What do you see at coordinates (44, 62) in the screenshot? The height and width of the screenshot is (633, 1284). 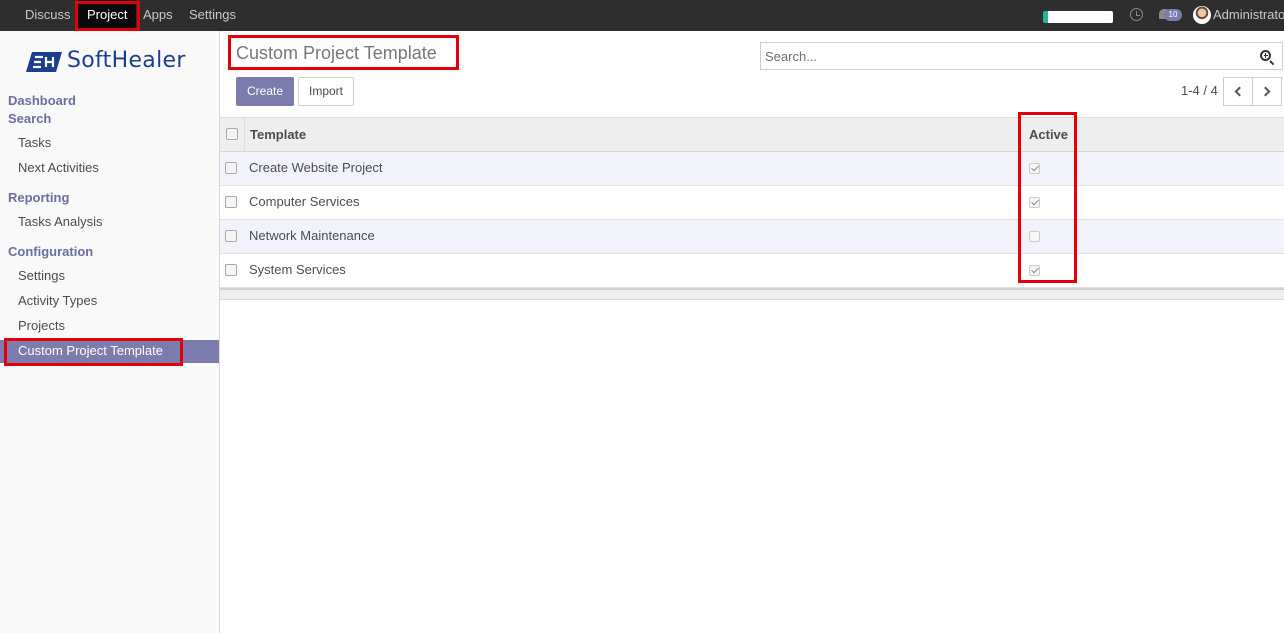 I see `logo-mark-icon` at bounding box center [44, 62].